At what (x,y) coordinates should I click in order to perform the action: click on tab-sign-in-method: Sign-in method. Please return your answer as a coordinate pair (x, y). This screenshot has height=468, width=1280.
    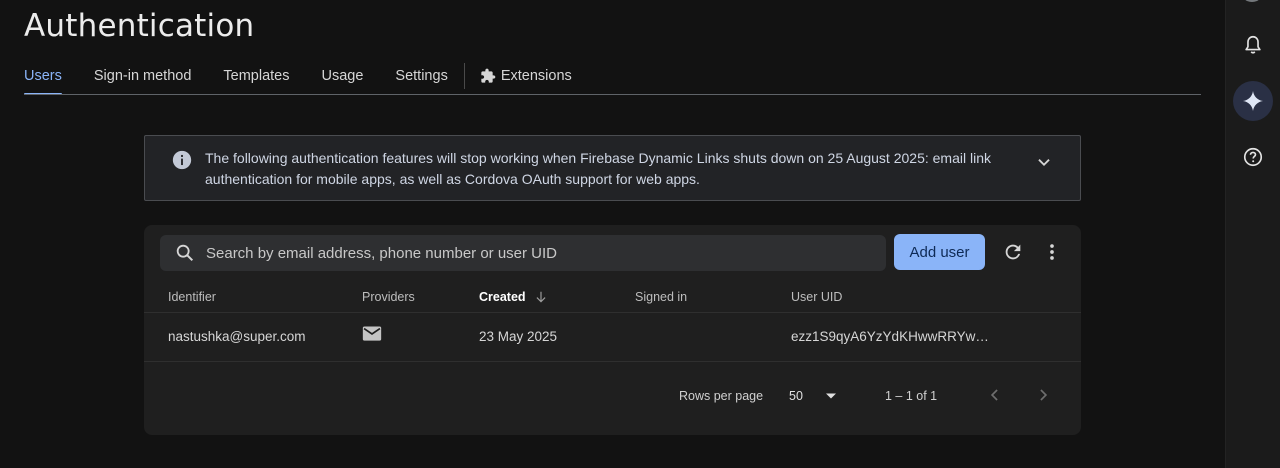
    Looking at the image, I should click on (143, 76).